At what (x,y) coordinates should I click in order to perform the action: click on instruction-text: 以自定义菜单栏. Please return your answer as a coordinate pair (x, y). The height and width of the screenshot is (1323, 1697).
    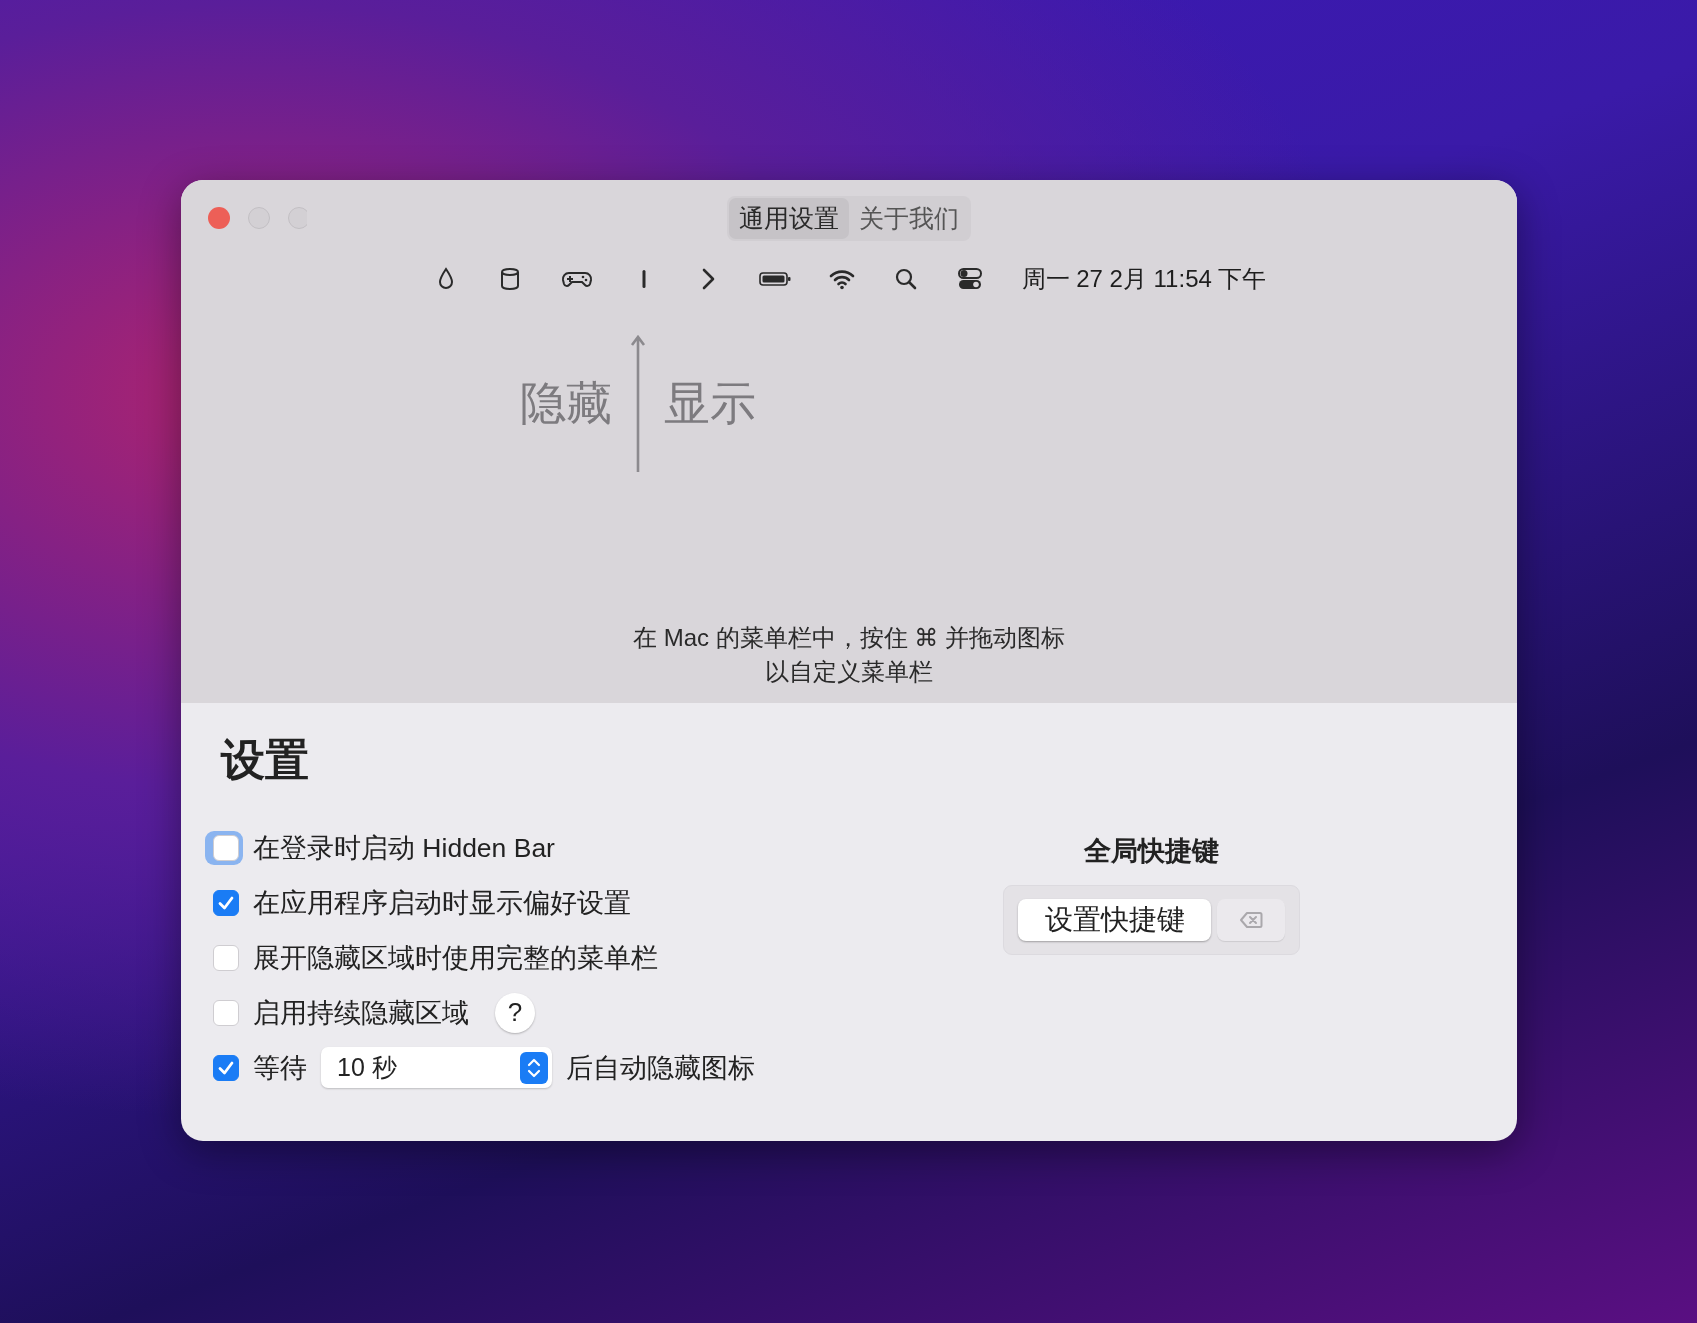
    Looking at the image, I should click on (849, 672).